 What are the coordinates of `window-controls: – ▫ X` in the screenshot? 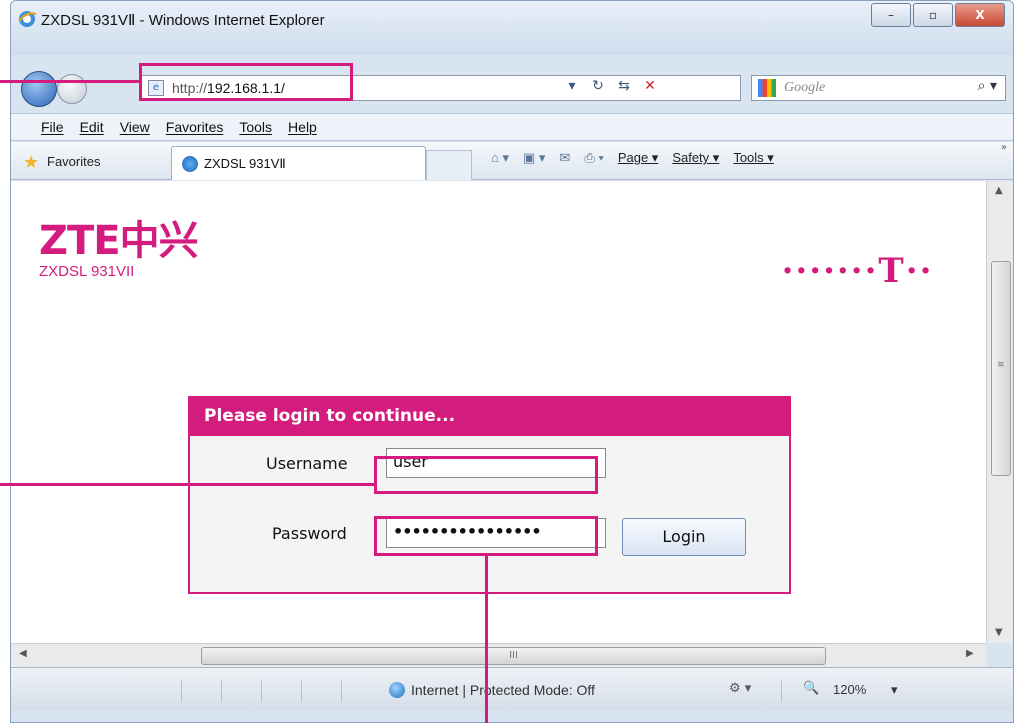 It's located at (937, 15).